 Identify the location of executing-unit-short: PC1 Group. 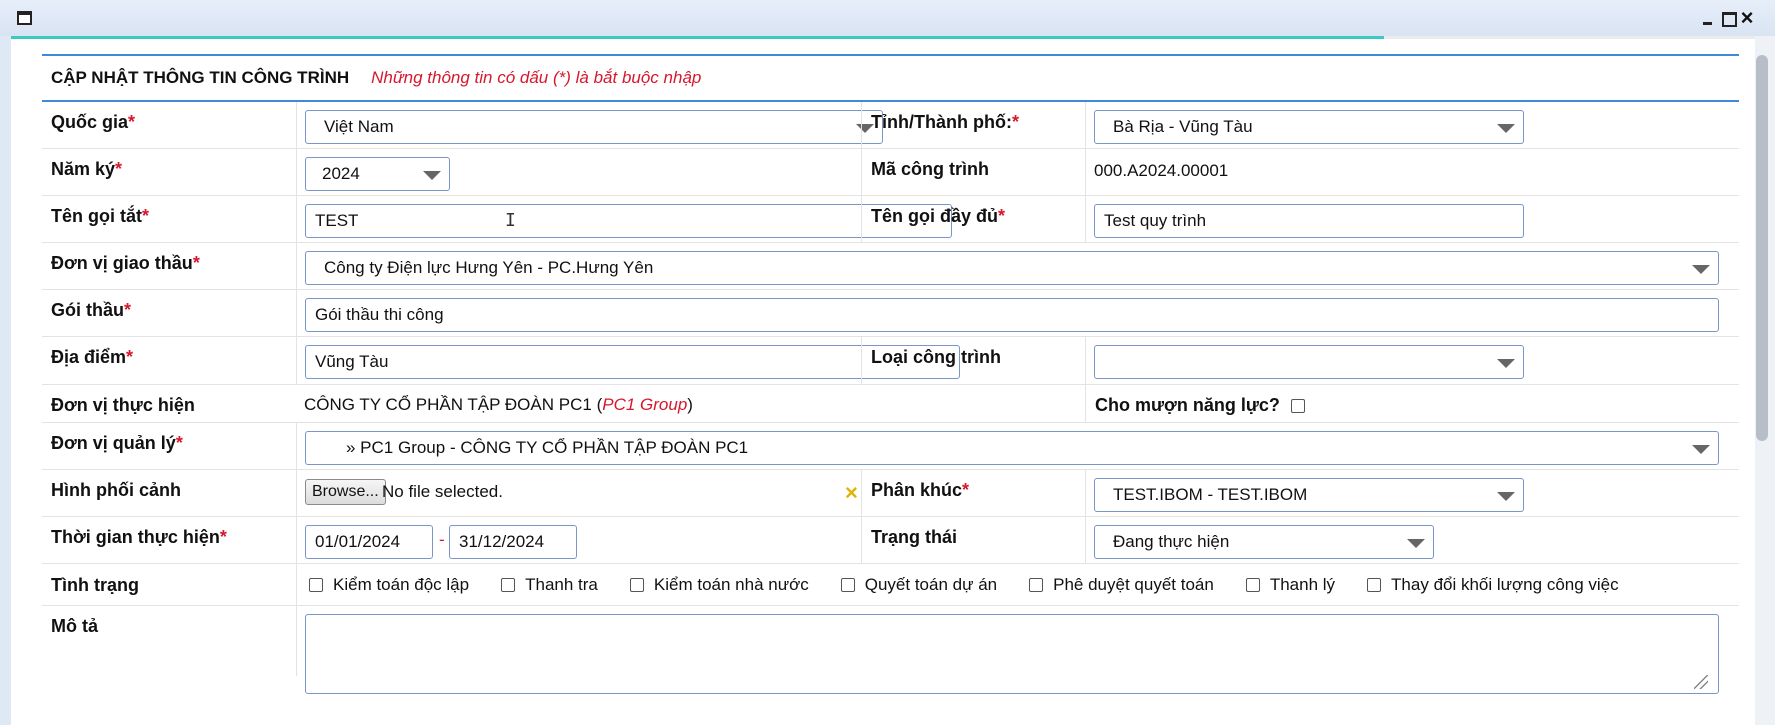
(645, 404).